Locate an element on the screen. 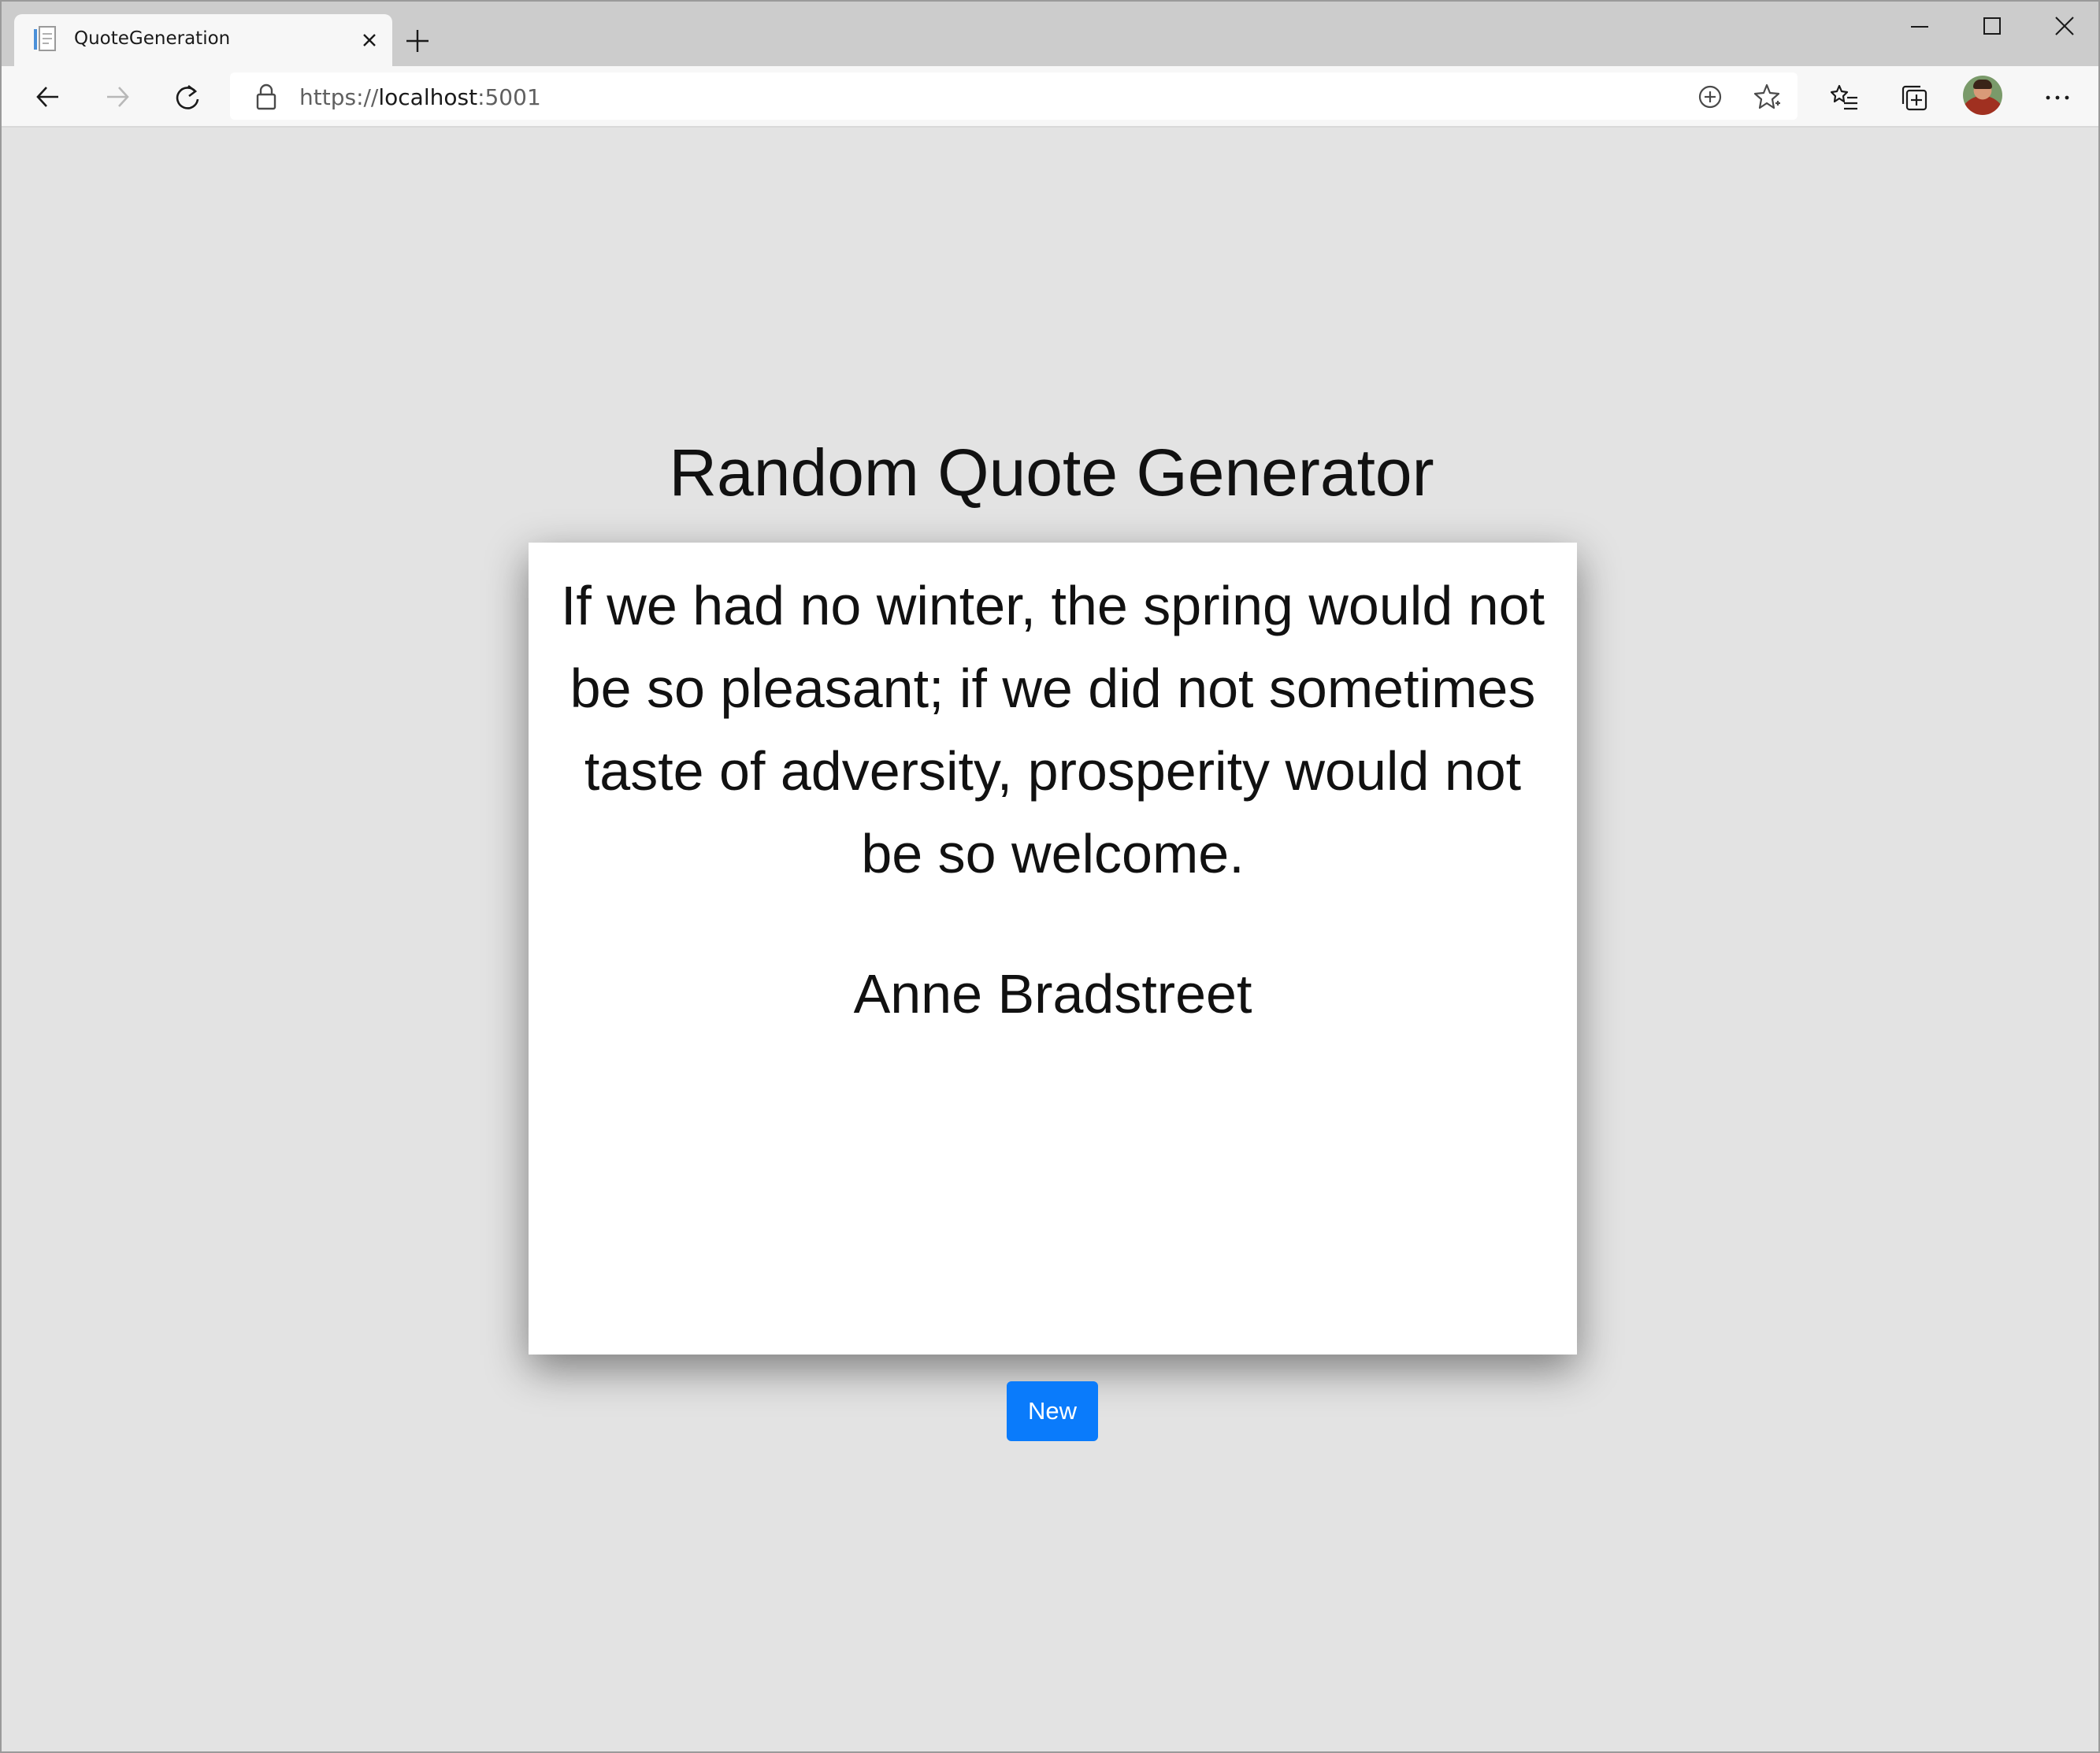 The image size is (2100, 1753). tab-title: QuoteGeneration is located at coordinates (152, 38).